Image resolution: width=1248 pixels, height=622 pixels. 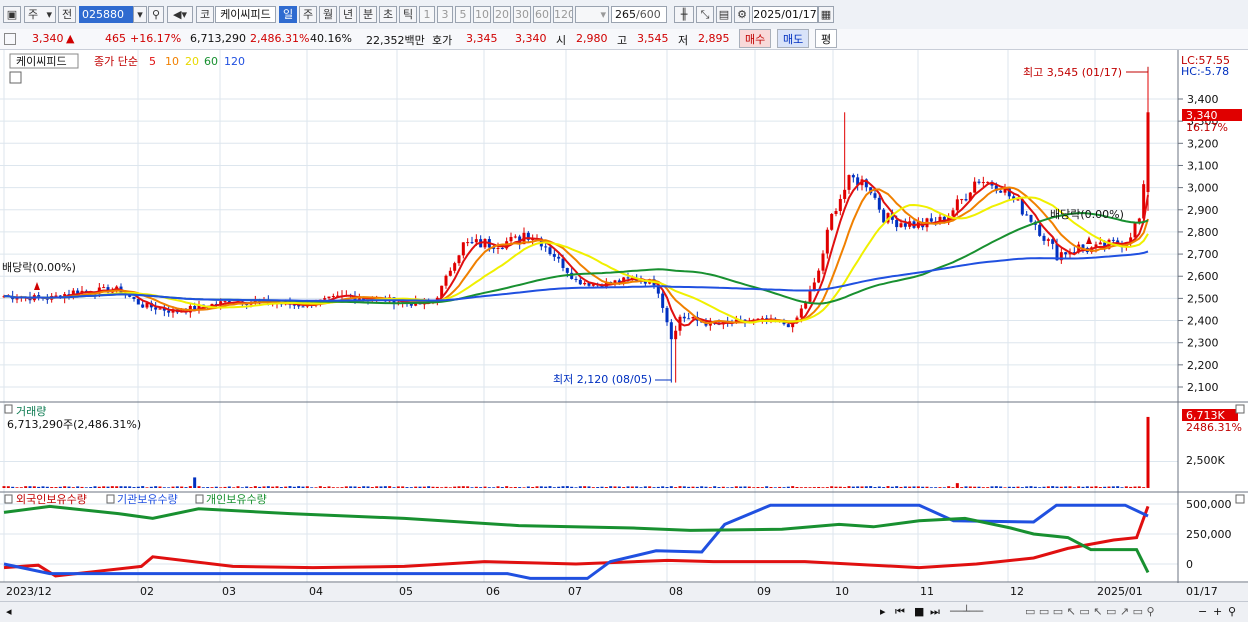 What do you see at coordinates (522, 14) in the screenshot?
I see `interval-30: 30` at bounding box center [522, 14].